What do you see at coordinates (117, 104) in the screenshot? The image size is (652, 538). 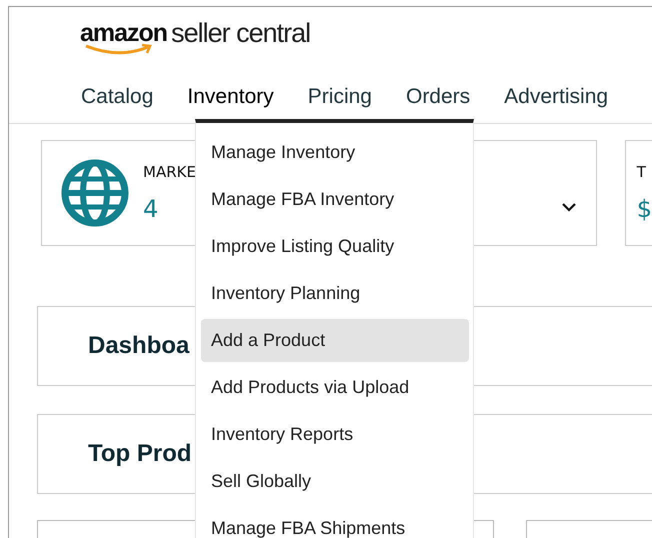 I see `nav-tab: Catalog` at bounding box center [117, 104].